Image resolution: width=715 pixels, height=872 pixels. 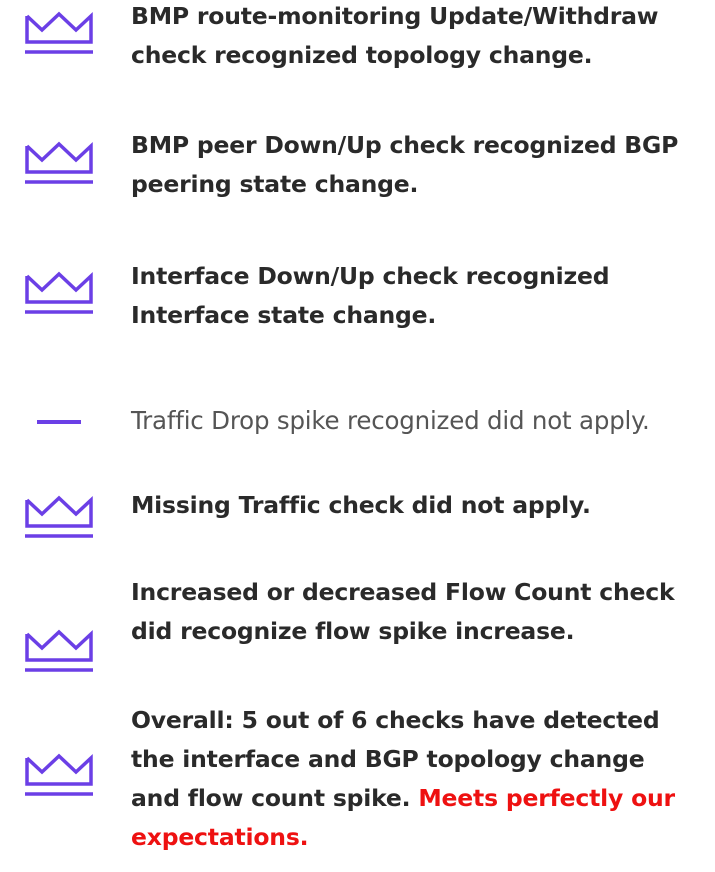 I want to click on dash-icon, so click(x=59, y=426).